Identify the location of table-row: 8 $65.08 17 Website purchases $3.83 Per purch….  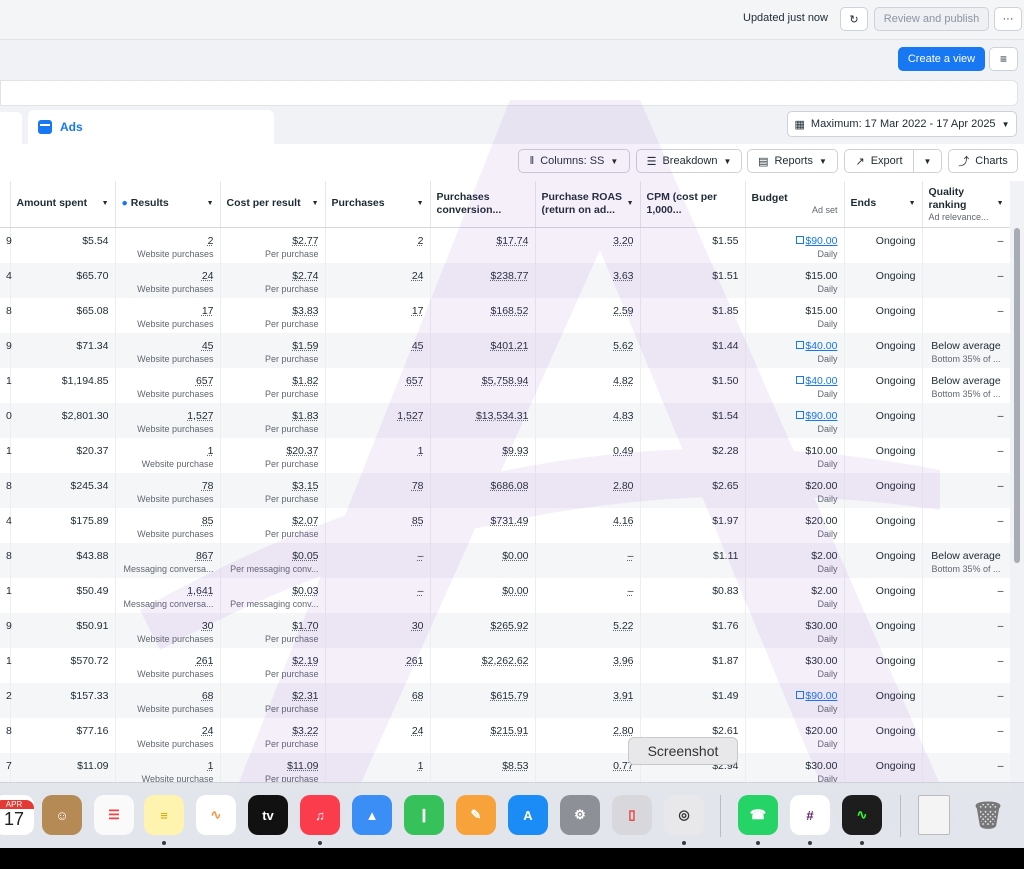
(505, 315).